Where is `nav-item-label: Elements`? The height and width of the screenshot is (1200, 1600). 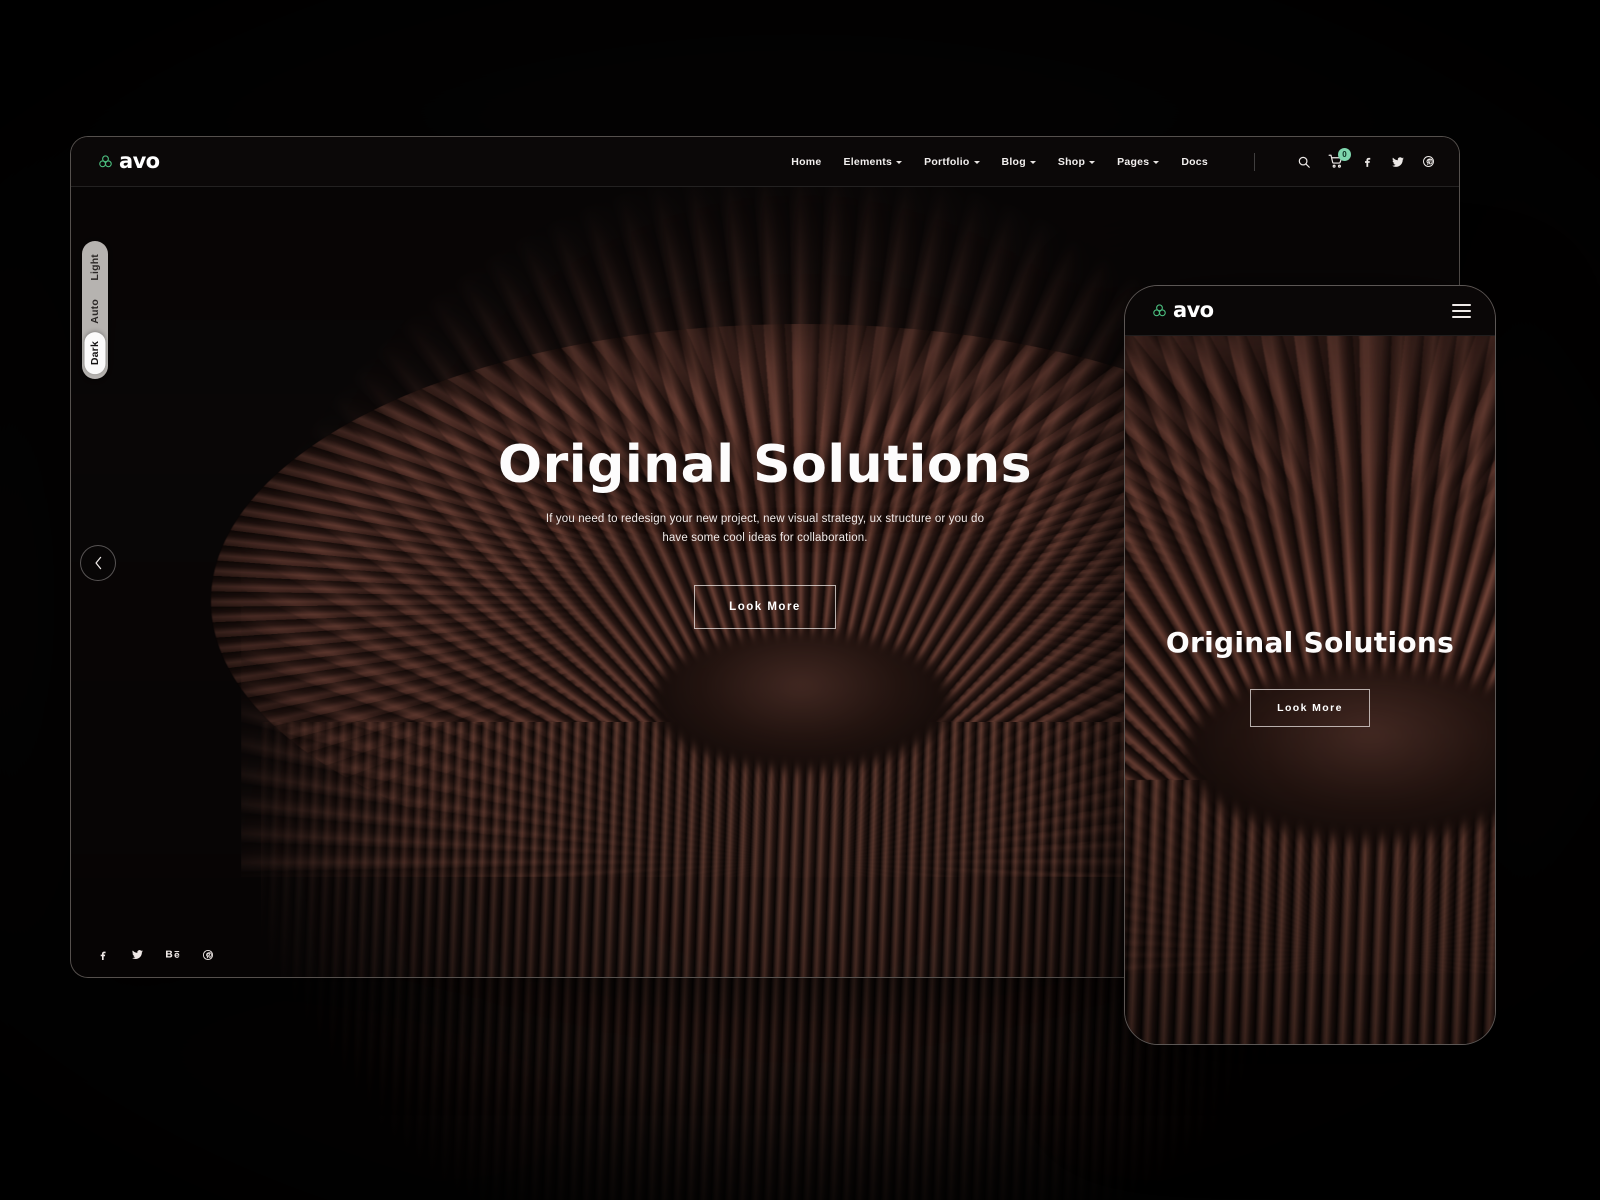
nav-item-label: Elements is located at coordinates (868, 161).